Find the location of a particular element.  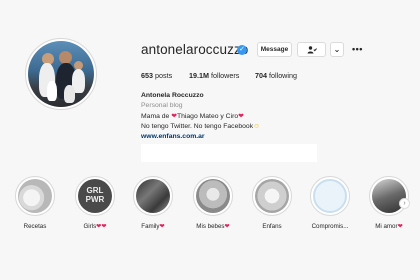

person-check-icon is located at coordinates (312, 49).